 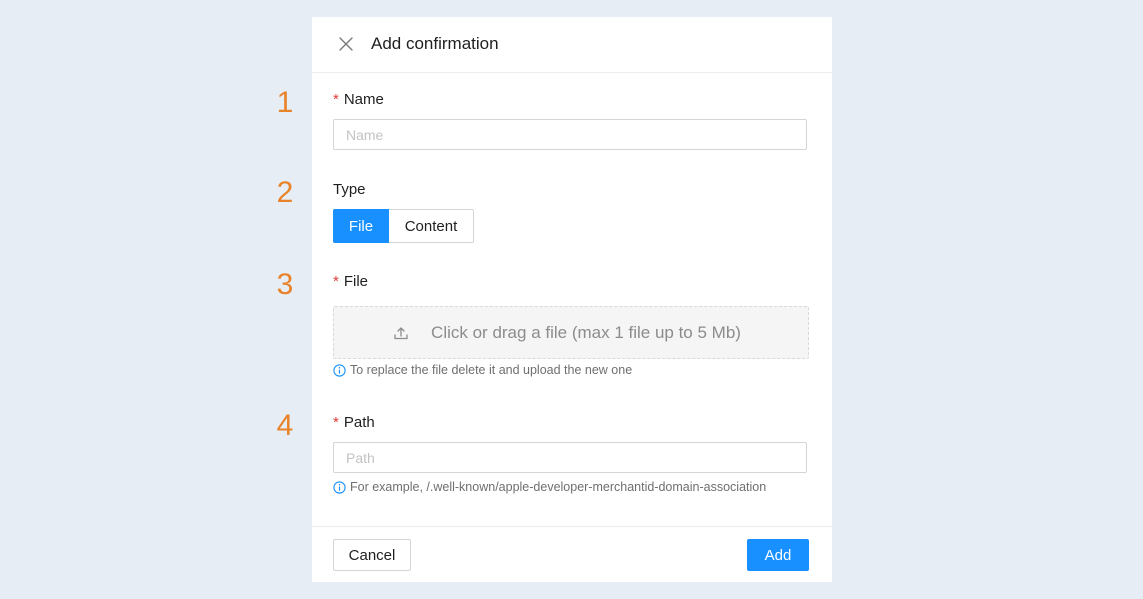 I want to click on step-number-4: 4, so click(x=285, y=425).